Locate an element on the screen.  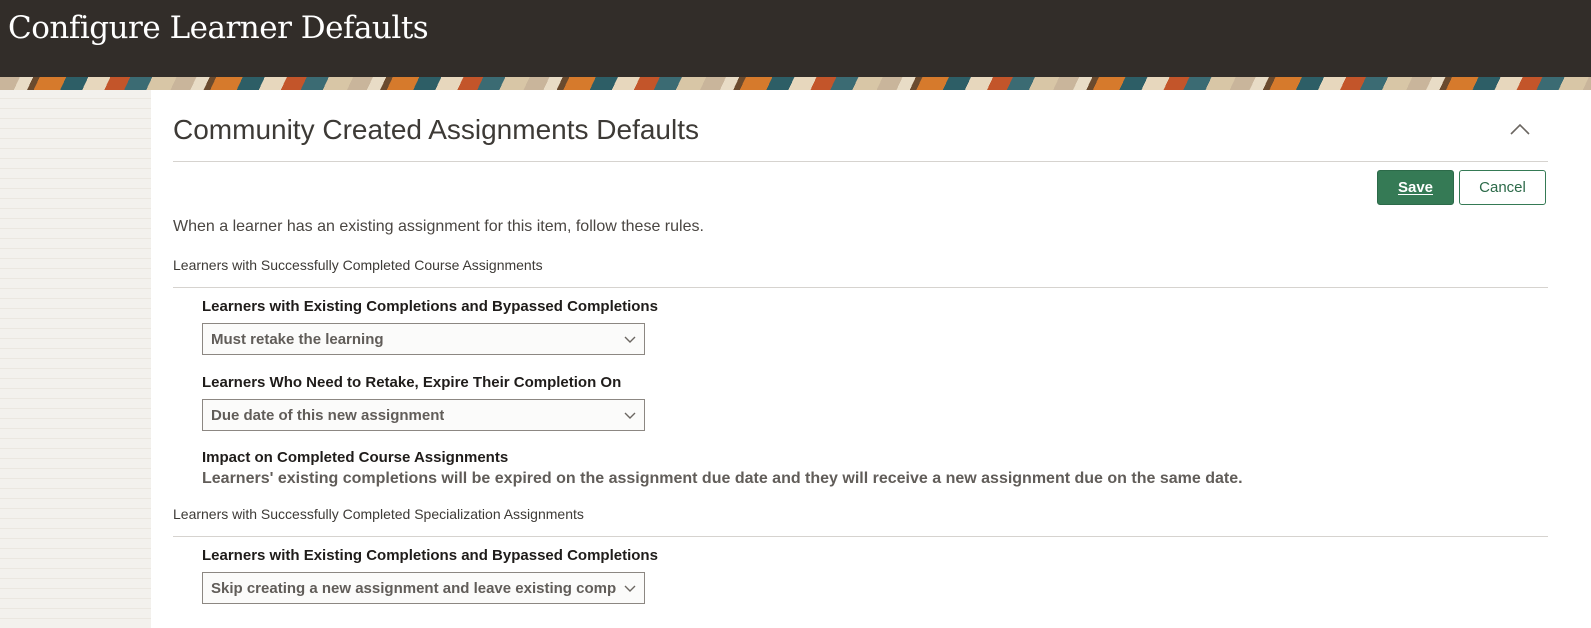
page-title: Configure Learner Defaults is located at coordinates (218, 28).